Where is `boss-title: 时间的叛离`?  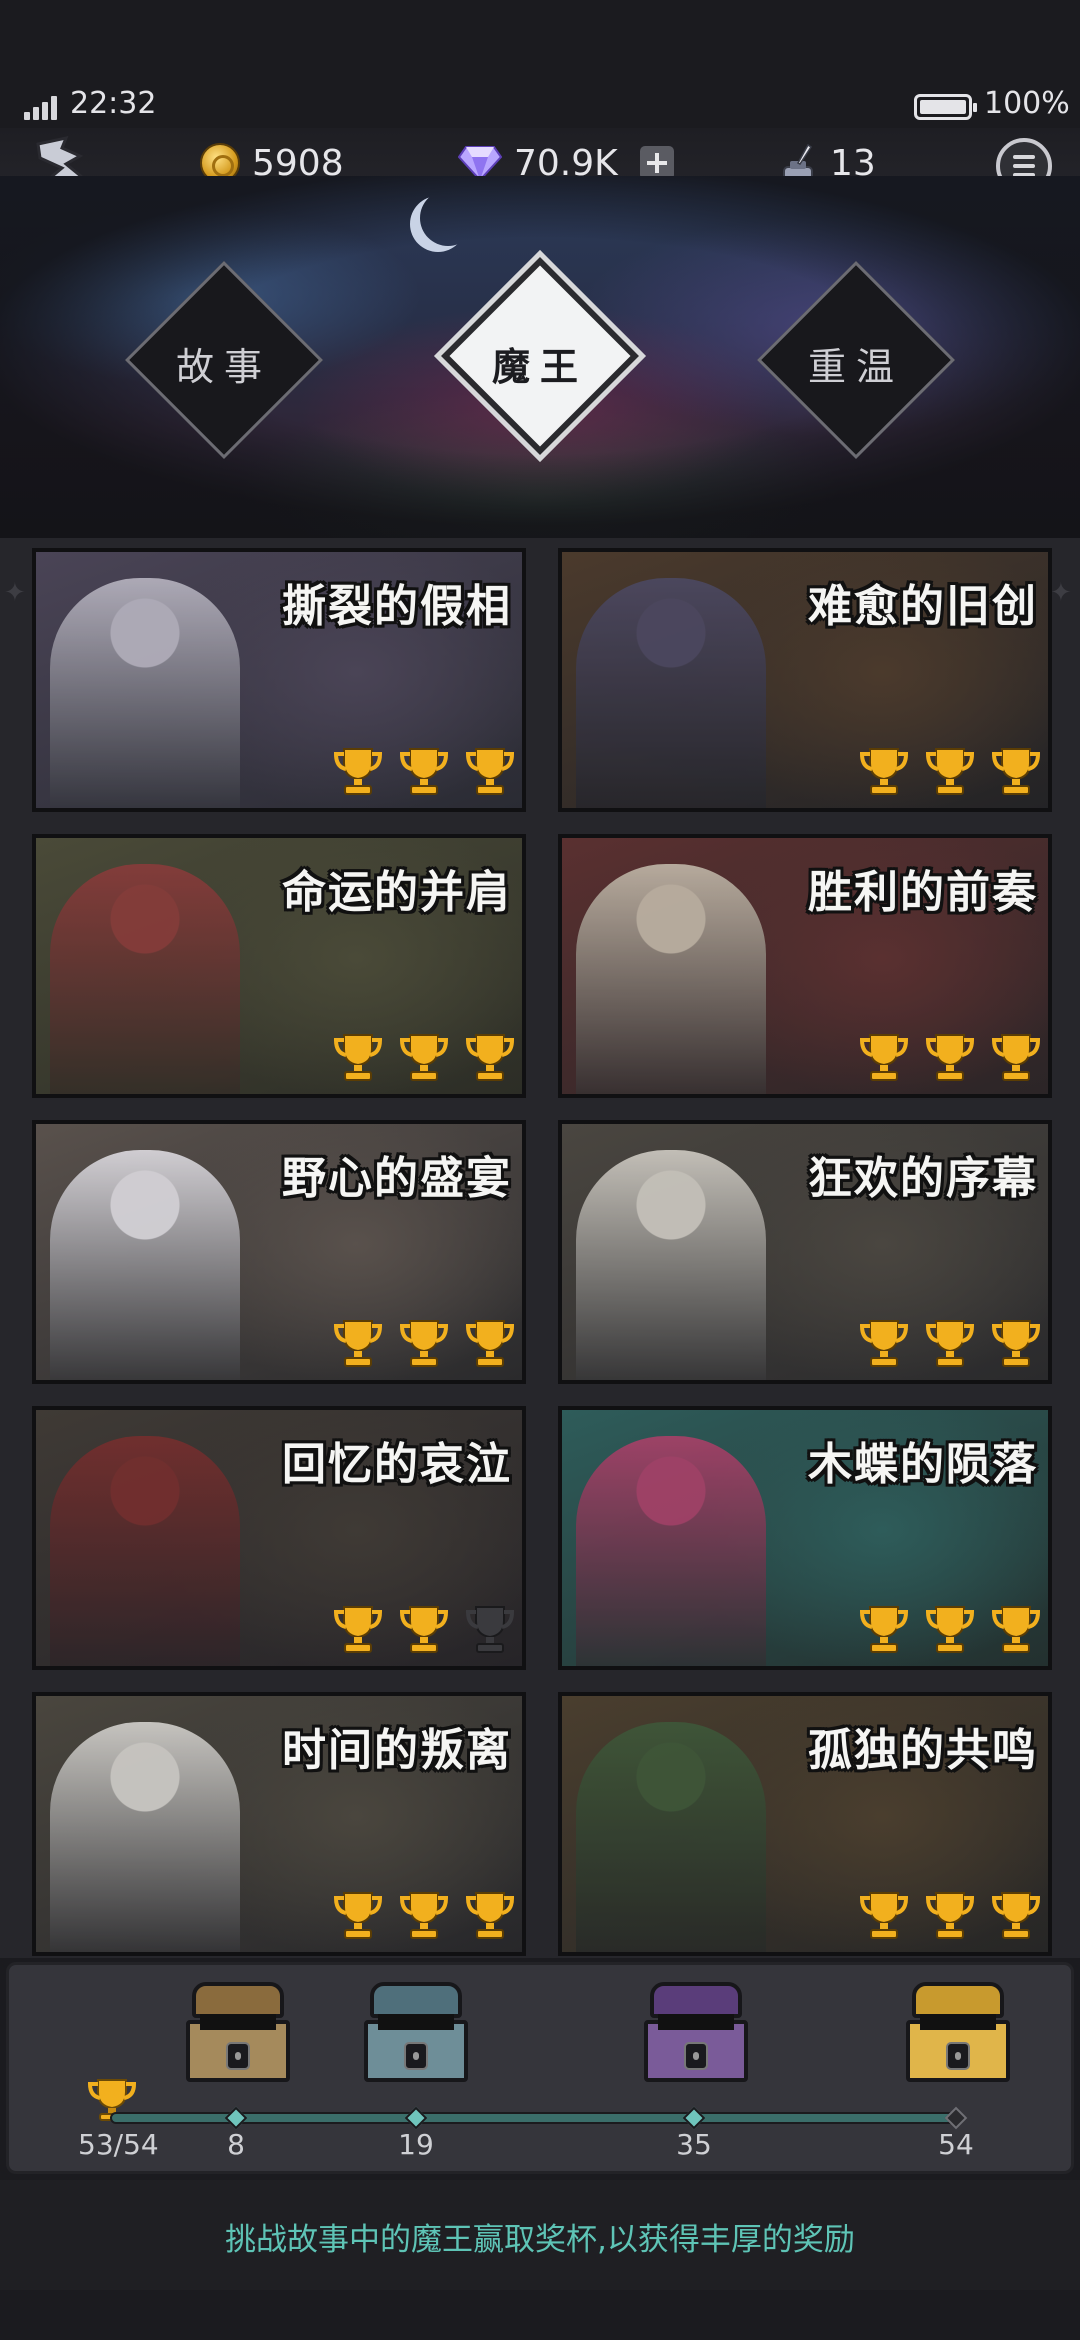
boss-title: 时间的叛离 is located at coordinates (397, 1750).